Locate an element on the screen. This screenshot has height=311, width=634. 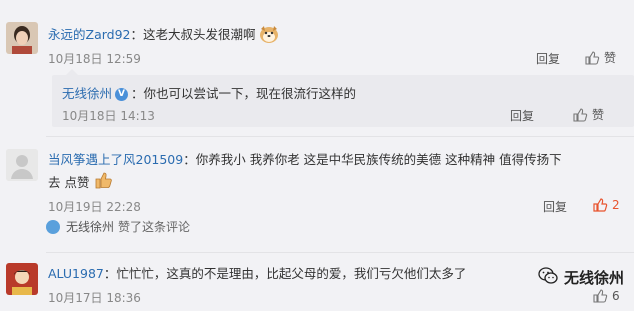
comment-username: 永远的Zard92 is located at coordinates (89, 34).